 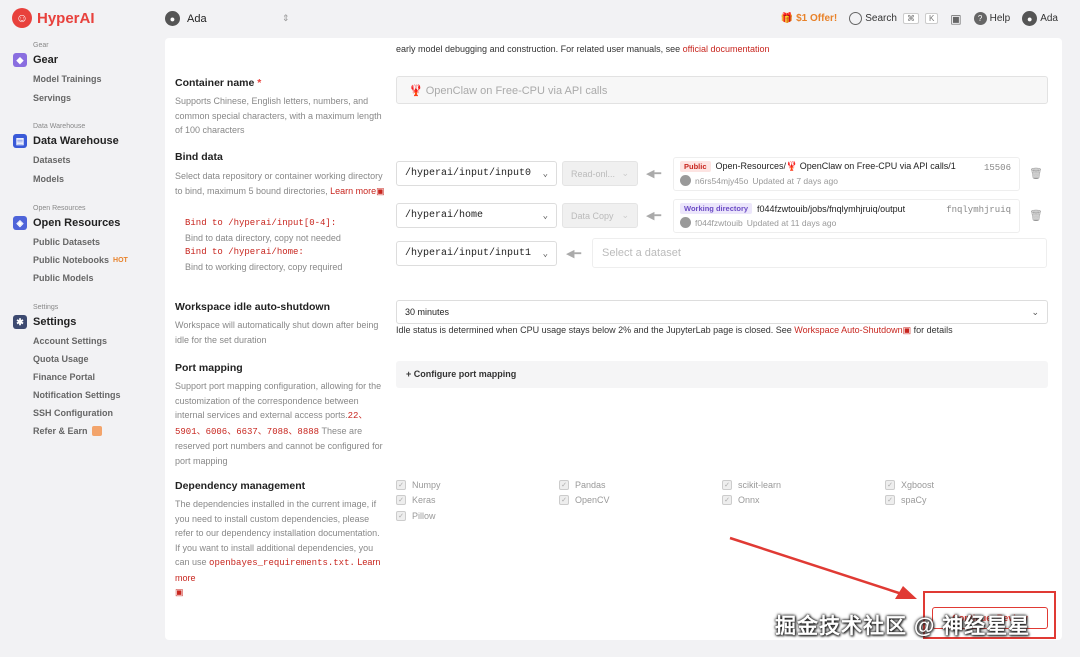 What do you see at coordinates (816, 566) in the screenshot?
I see `arrow-line` at bounding box center [816, 566].